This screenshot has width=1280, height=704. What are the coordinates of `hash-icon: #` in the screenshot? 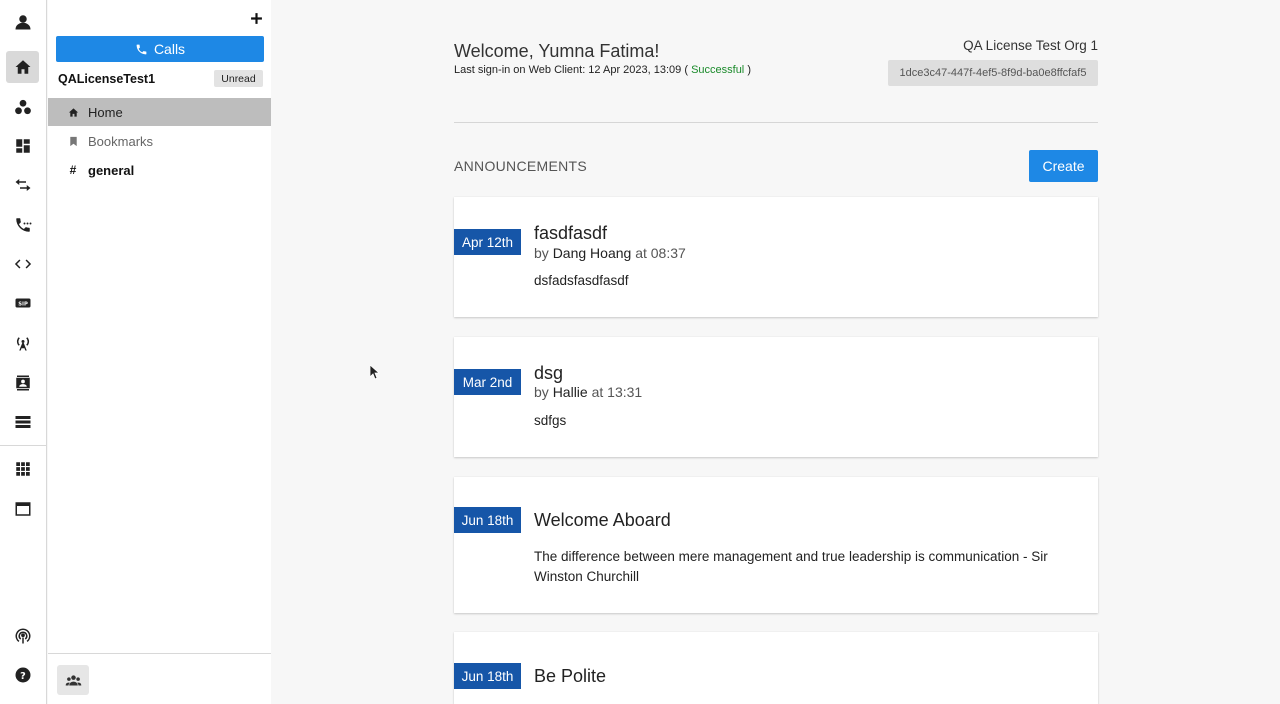 It's located at (73, 170).